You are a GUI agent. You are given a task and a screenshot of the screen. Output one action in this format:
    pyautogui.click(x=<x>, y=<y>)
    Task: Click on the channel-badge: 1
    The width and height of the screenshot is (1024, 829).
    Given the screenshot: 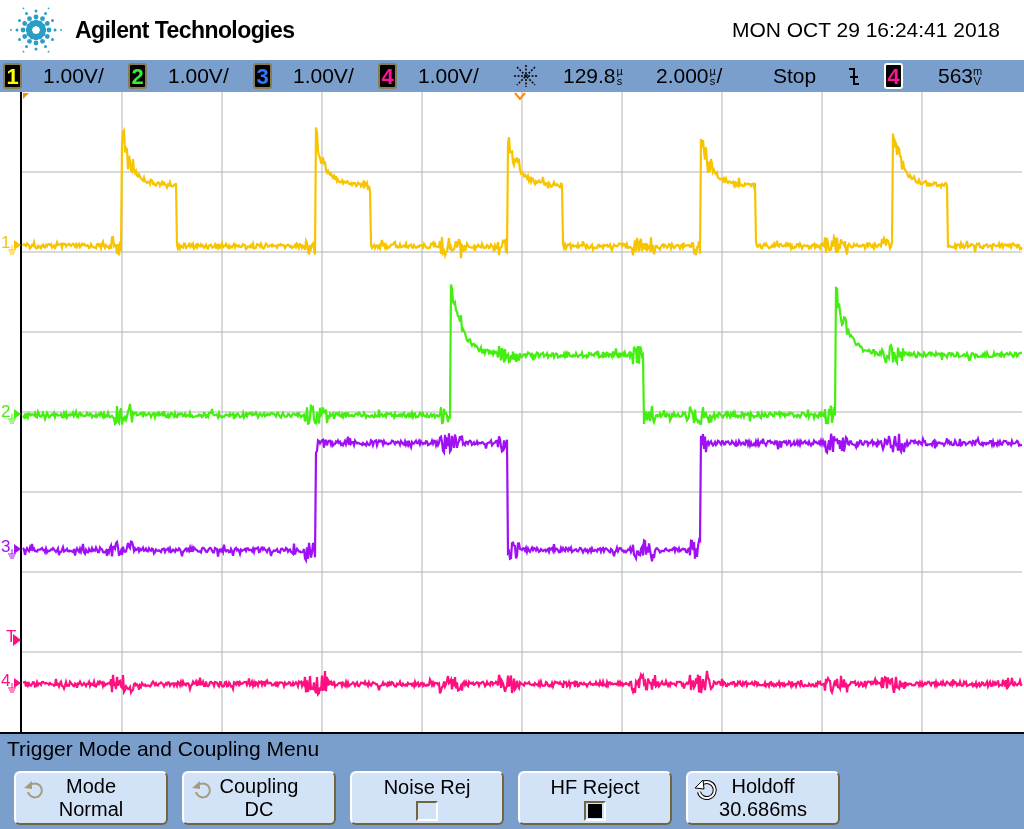 What is the action you would take?
    pyautogui.click(x=12, y=76)
    